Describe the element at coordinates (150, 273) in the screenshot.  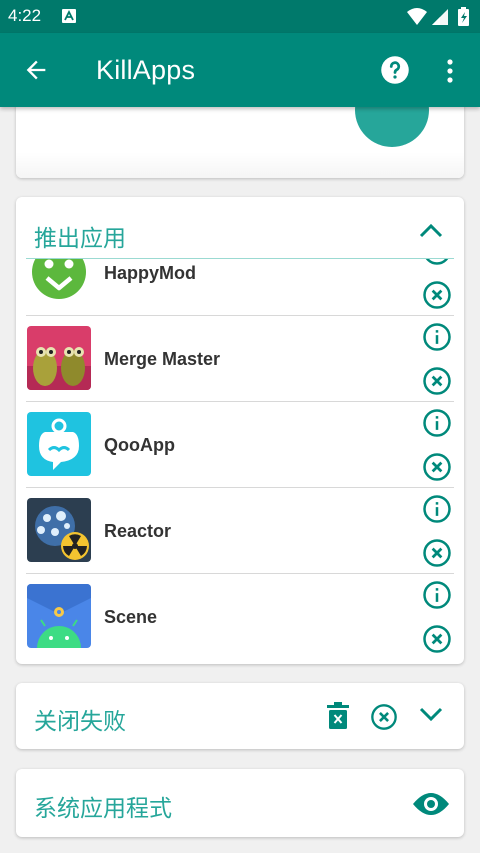
I see `app-name: HappyMod` at that location.